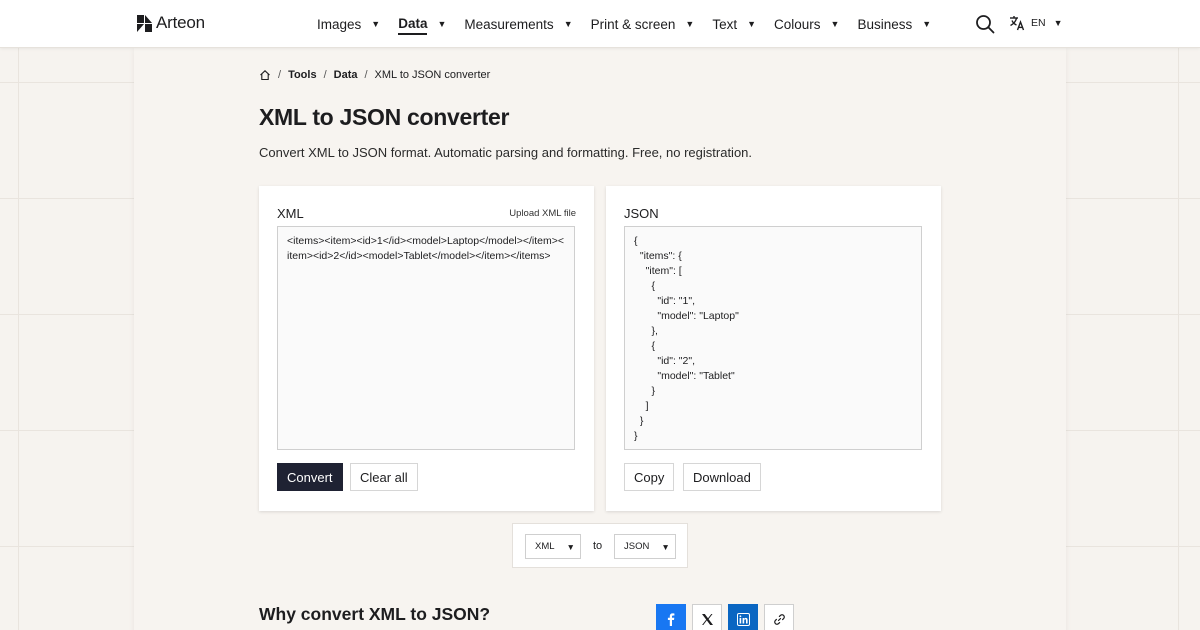  Describe the element at coordinates (885, 24) in the screenshot. I see `nav-item-label: Business` at that location.